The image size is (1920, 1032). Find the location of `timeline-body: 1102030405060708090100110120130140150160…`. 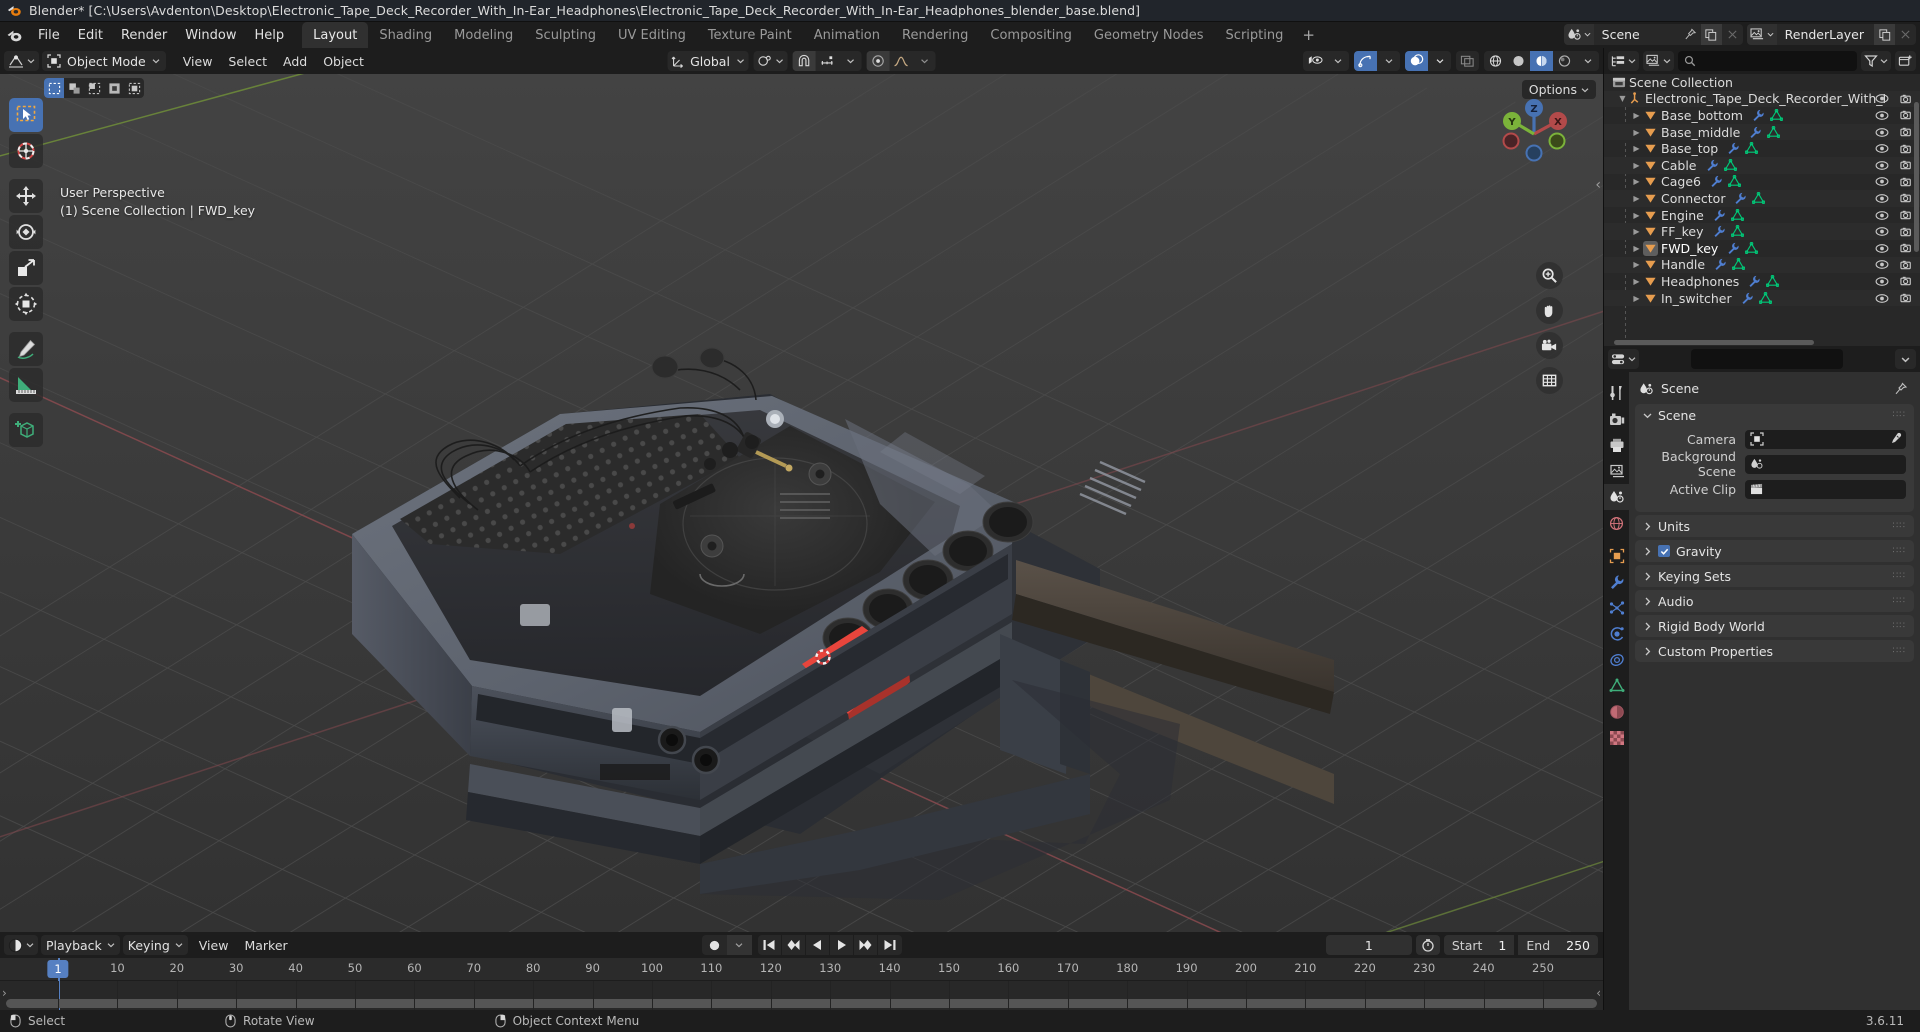

timeline-body: 1102030405060708090100110120130140150160… is located at coordinates (801, 984).